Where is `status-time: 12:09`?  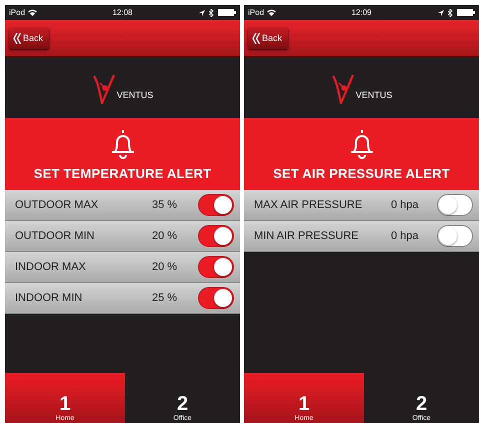
status-time: 12:09 is located at coordinates (361, 12).